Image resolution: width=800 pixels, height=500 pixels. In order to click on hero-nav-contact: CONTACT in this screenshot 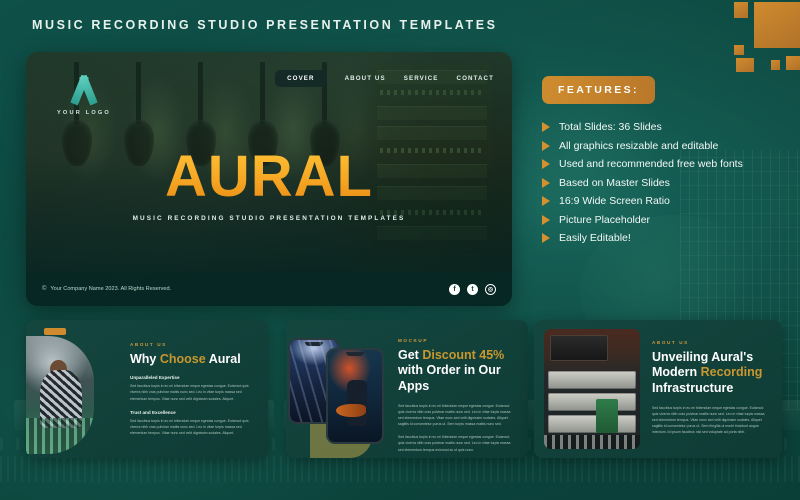, I will do `click(476, 78)`.